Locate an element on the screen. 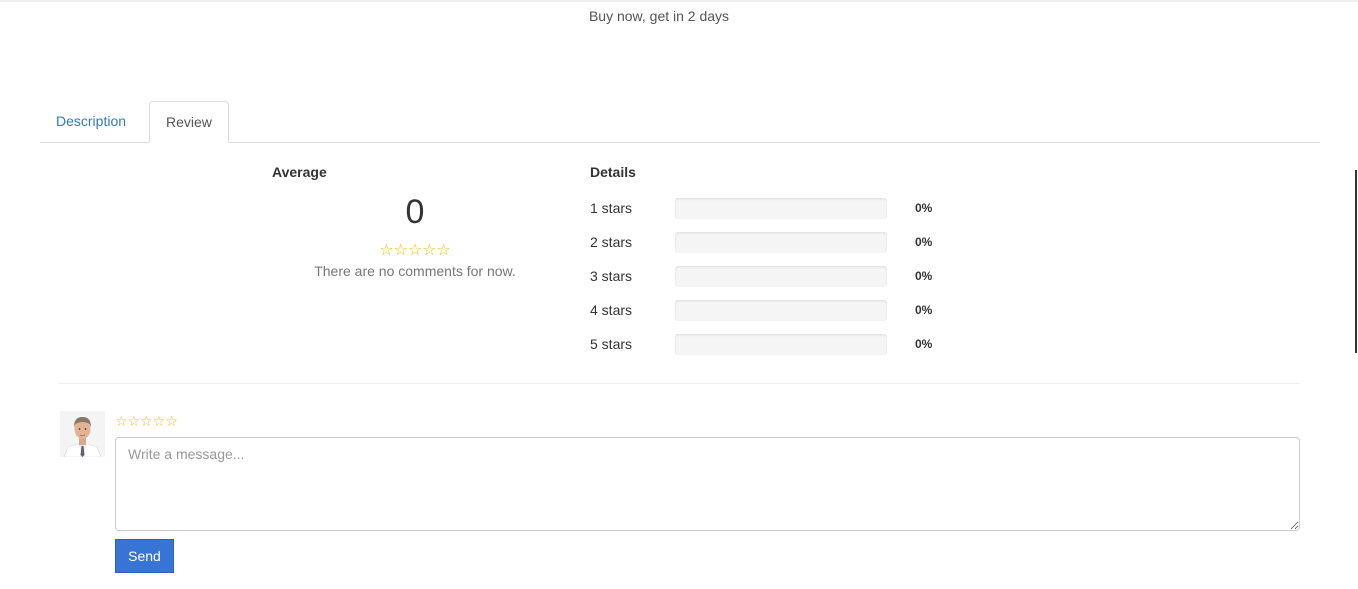 The width and height of the screenshot is (1358, 589). tab-description: Description is located at coordinates (91, 122).